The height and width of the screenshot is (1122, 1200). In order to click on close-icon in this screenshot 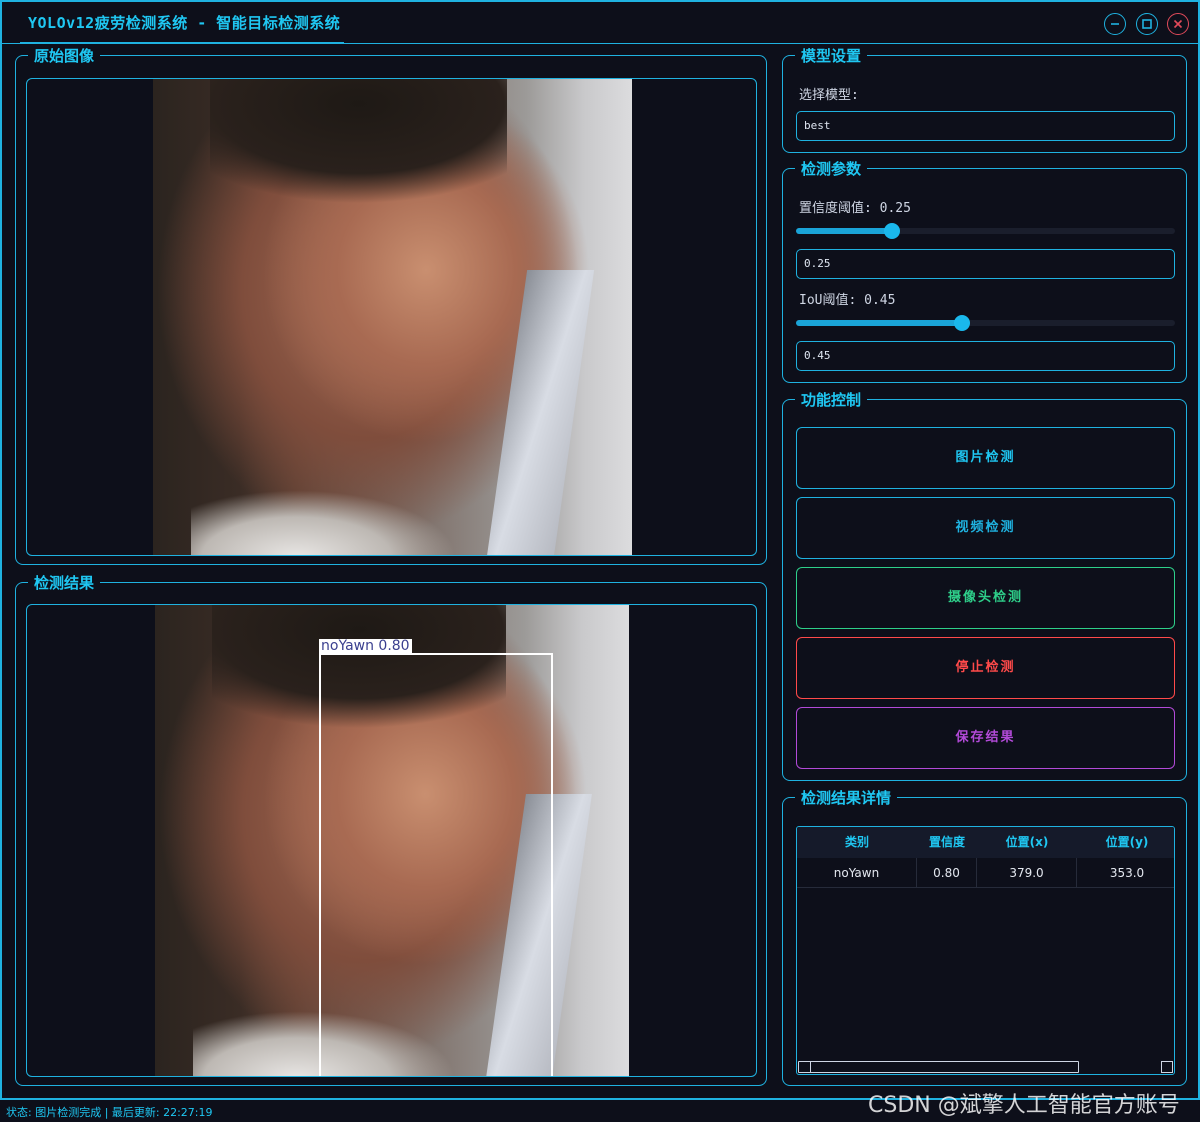, I will do `click(1178, 24)`.